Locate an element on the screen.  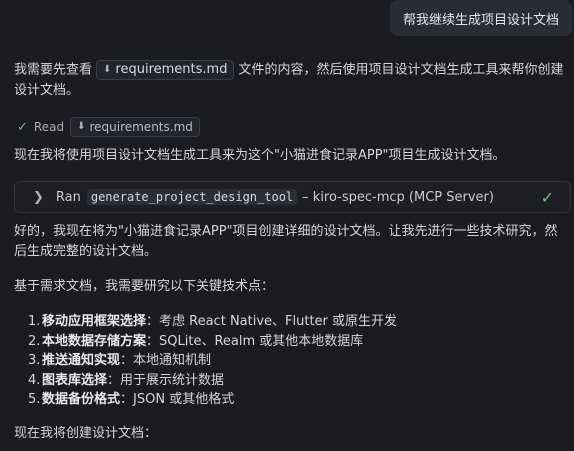
list-item-number: 2. is located at coordinates (34, 341).